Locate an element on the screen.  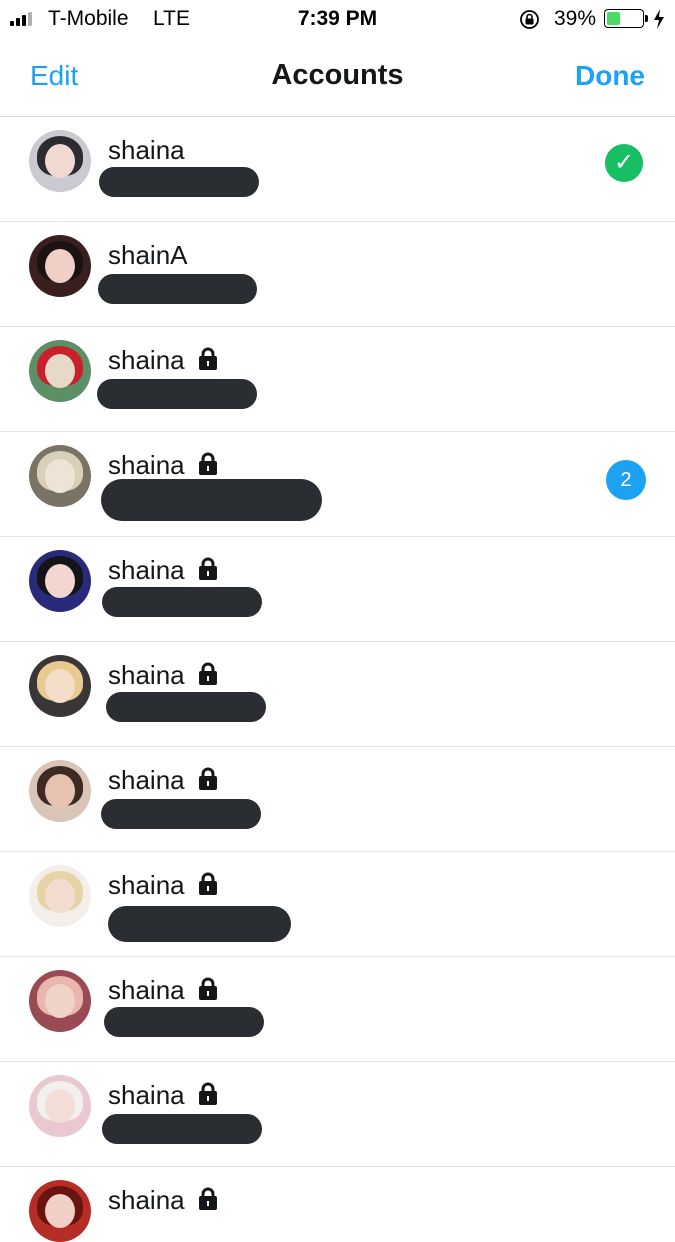
account-name-wrap: shainA is located at coordinates (148, 255).